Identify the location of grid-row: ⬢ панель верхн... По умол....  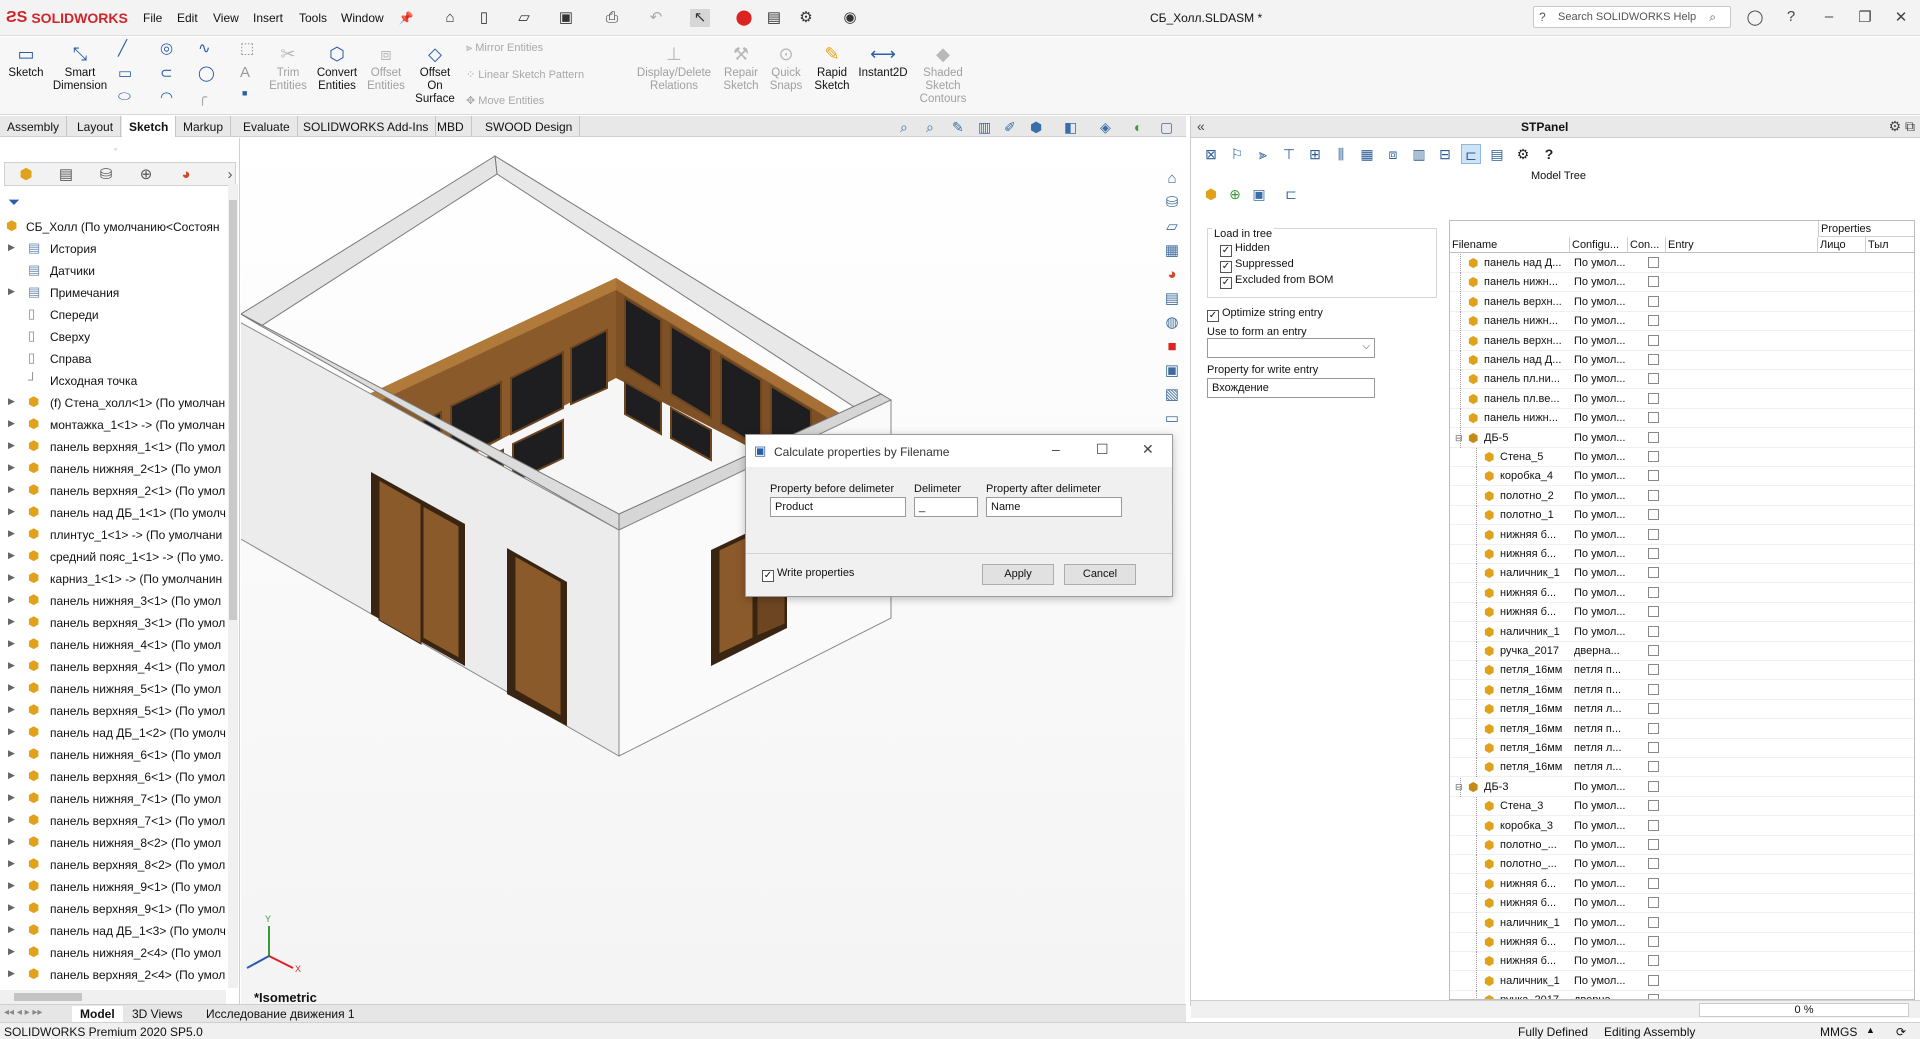
(1682, 302).